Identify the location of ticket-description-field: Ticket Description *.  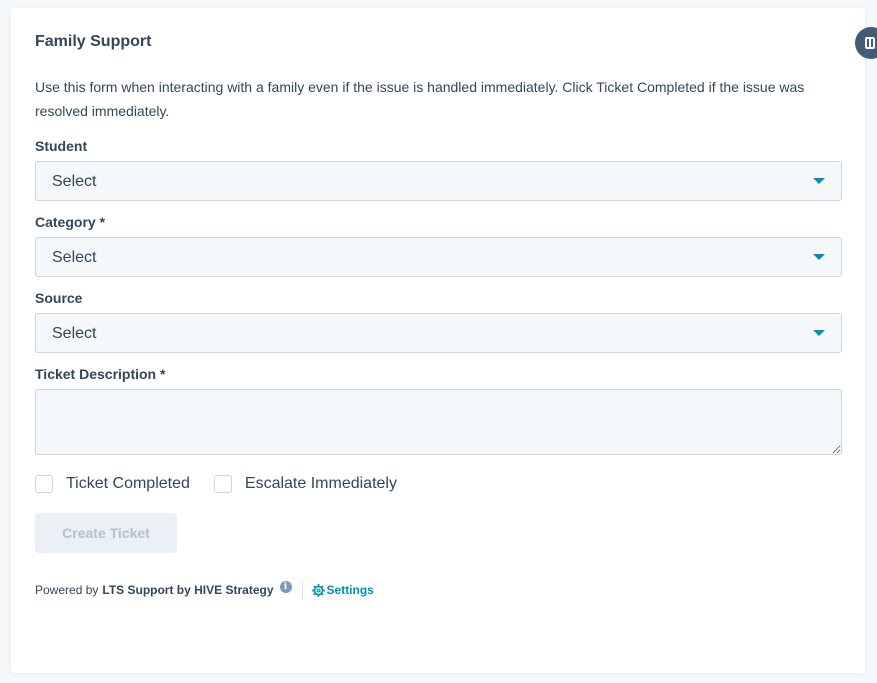
(438, 410).